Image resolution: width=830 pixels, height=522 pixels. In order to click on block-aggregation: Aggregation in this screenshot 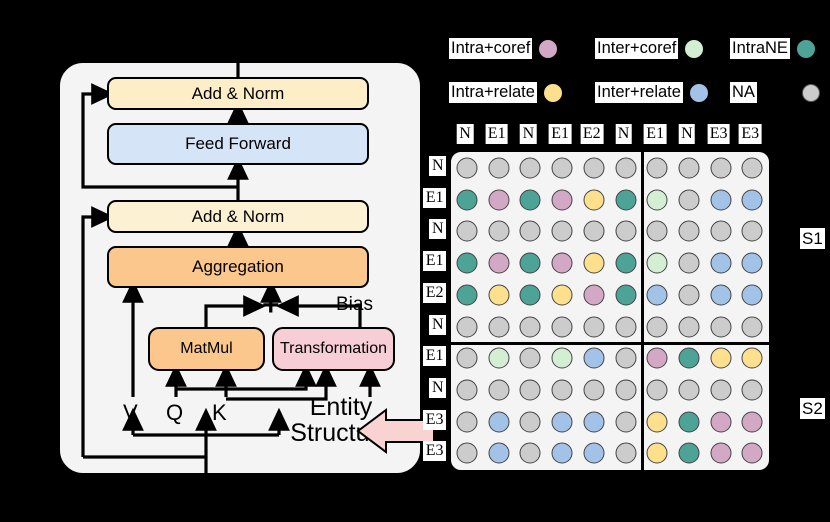, I will do `click(238, 267)`.